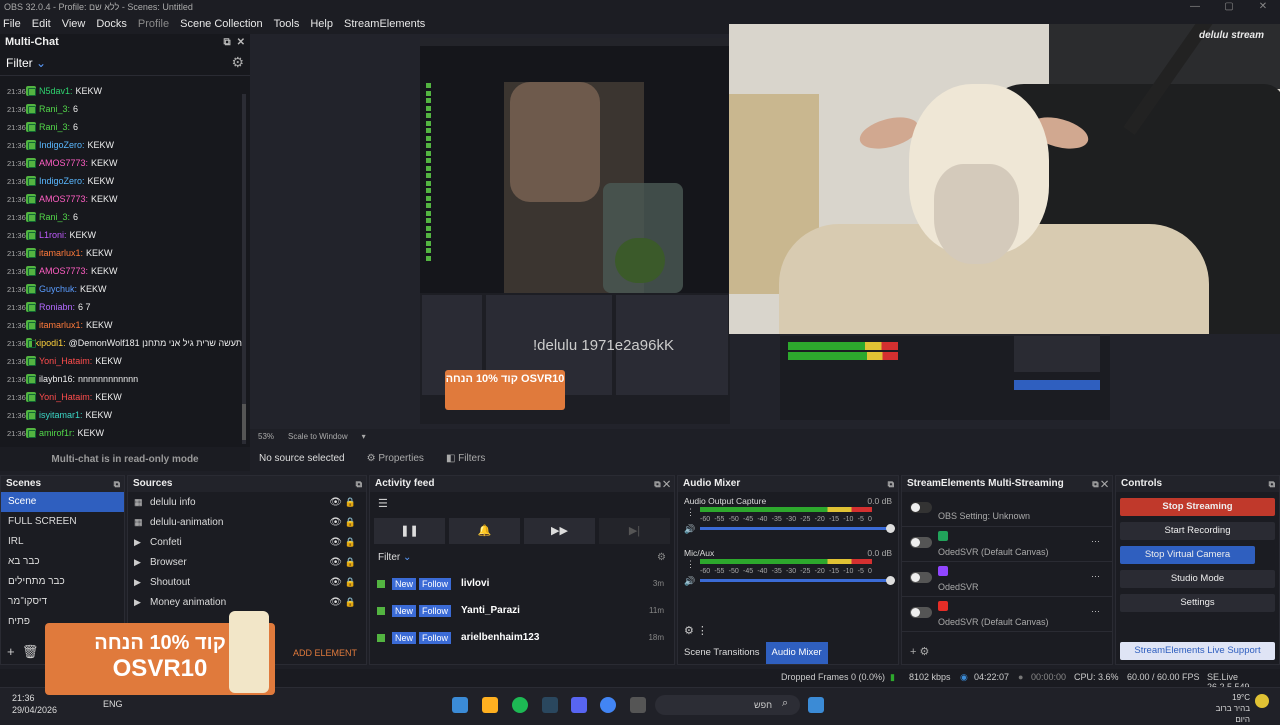  What do you see at coordinates (1197, 507) in the screenshot?
I see `stop-streaming-button: Stop Streaming` at bounding box center [1197, 507].